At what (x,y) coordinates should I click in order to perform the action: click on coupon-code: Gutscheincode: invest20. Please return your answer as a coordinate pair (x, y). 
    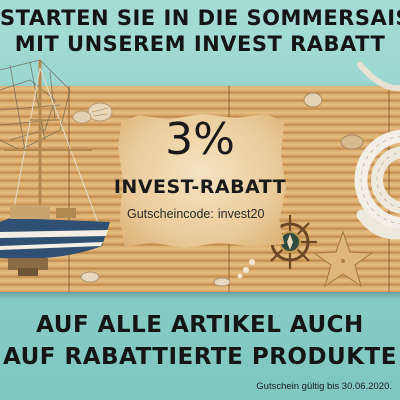
    Looking at the image, I should click on (195, 214).